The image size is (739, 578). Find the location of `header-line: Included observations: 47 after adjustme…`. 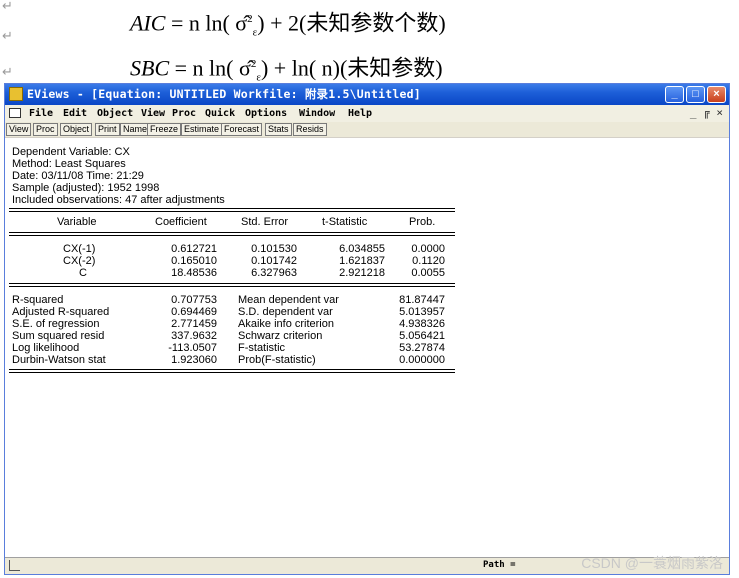

header-line: Included observations: 47 after adjustme… is located at coordinates (118, 200).